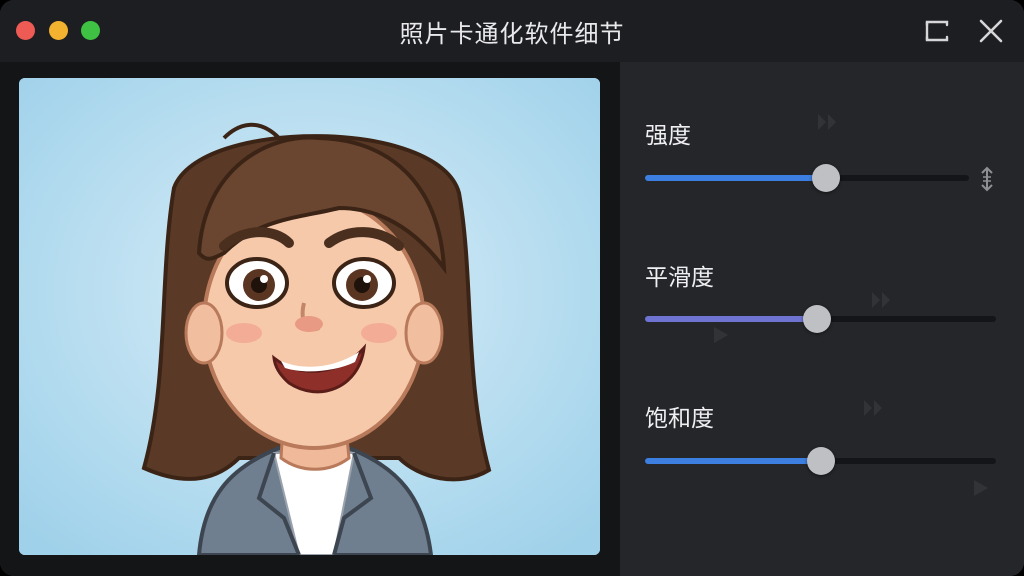 This screenshot has width=1024, height=576. Describe the element at coordinates (668, 136) in the screenshot. I see `strength-label: 强度` at that location.